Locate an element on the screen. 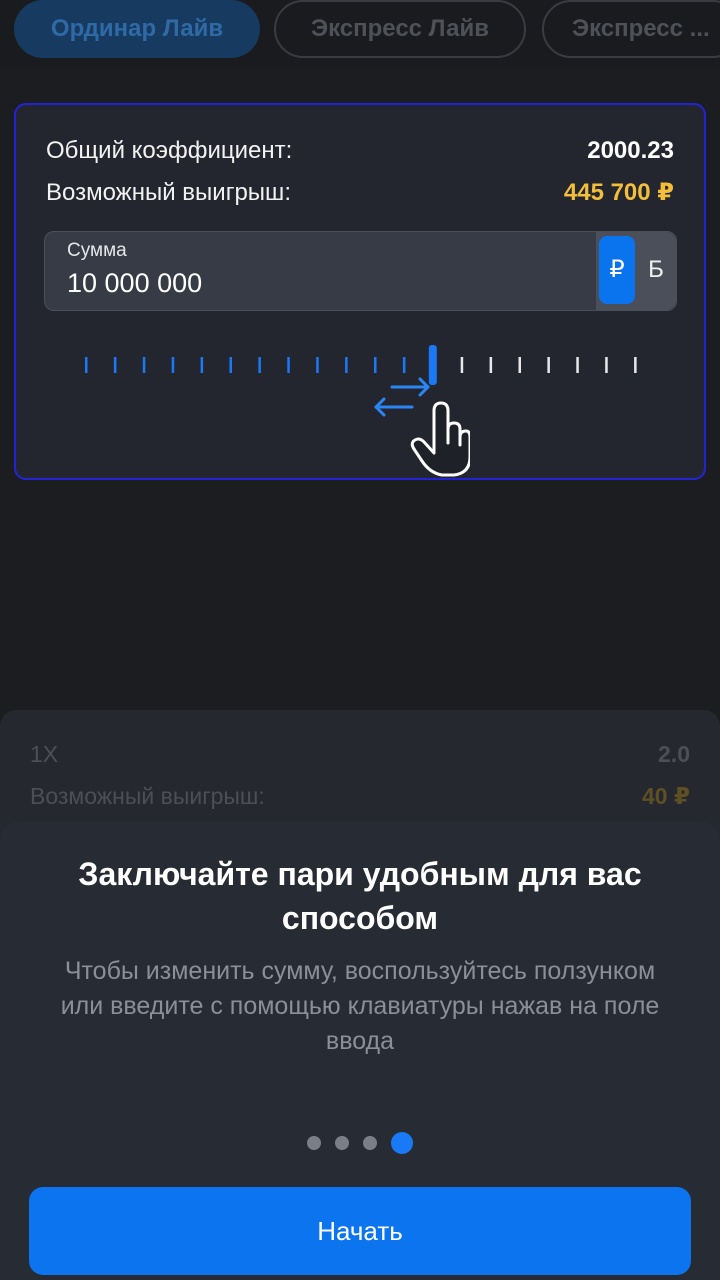  bg-possible-win-label: Возможный выигрыш: is located at coordinates (147, 796).